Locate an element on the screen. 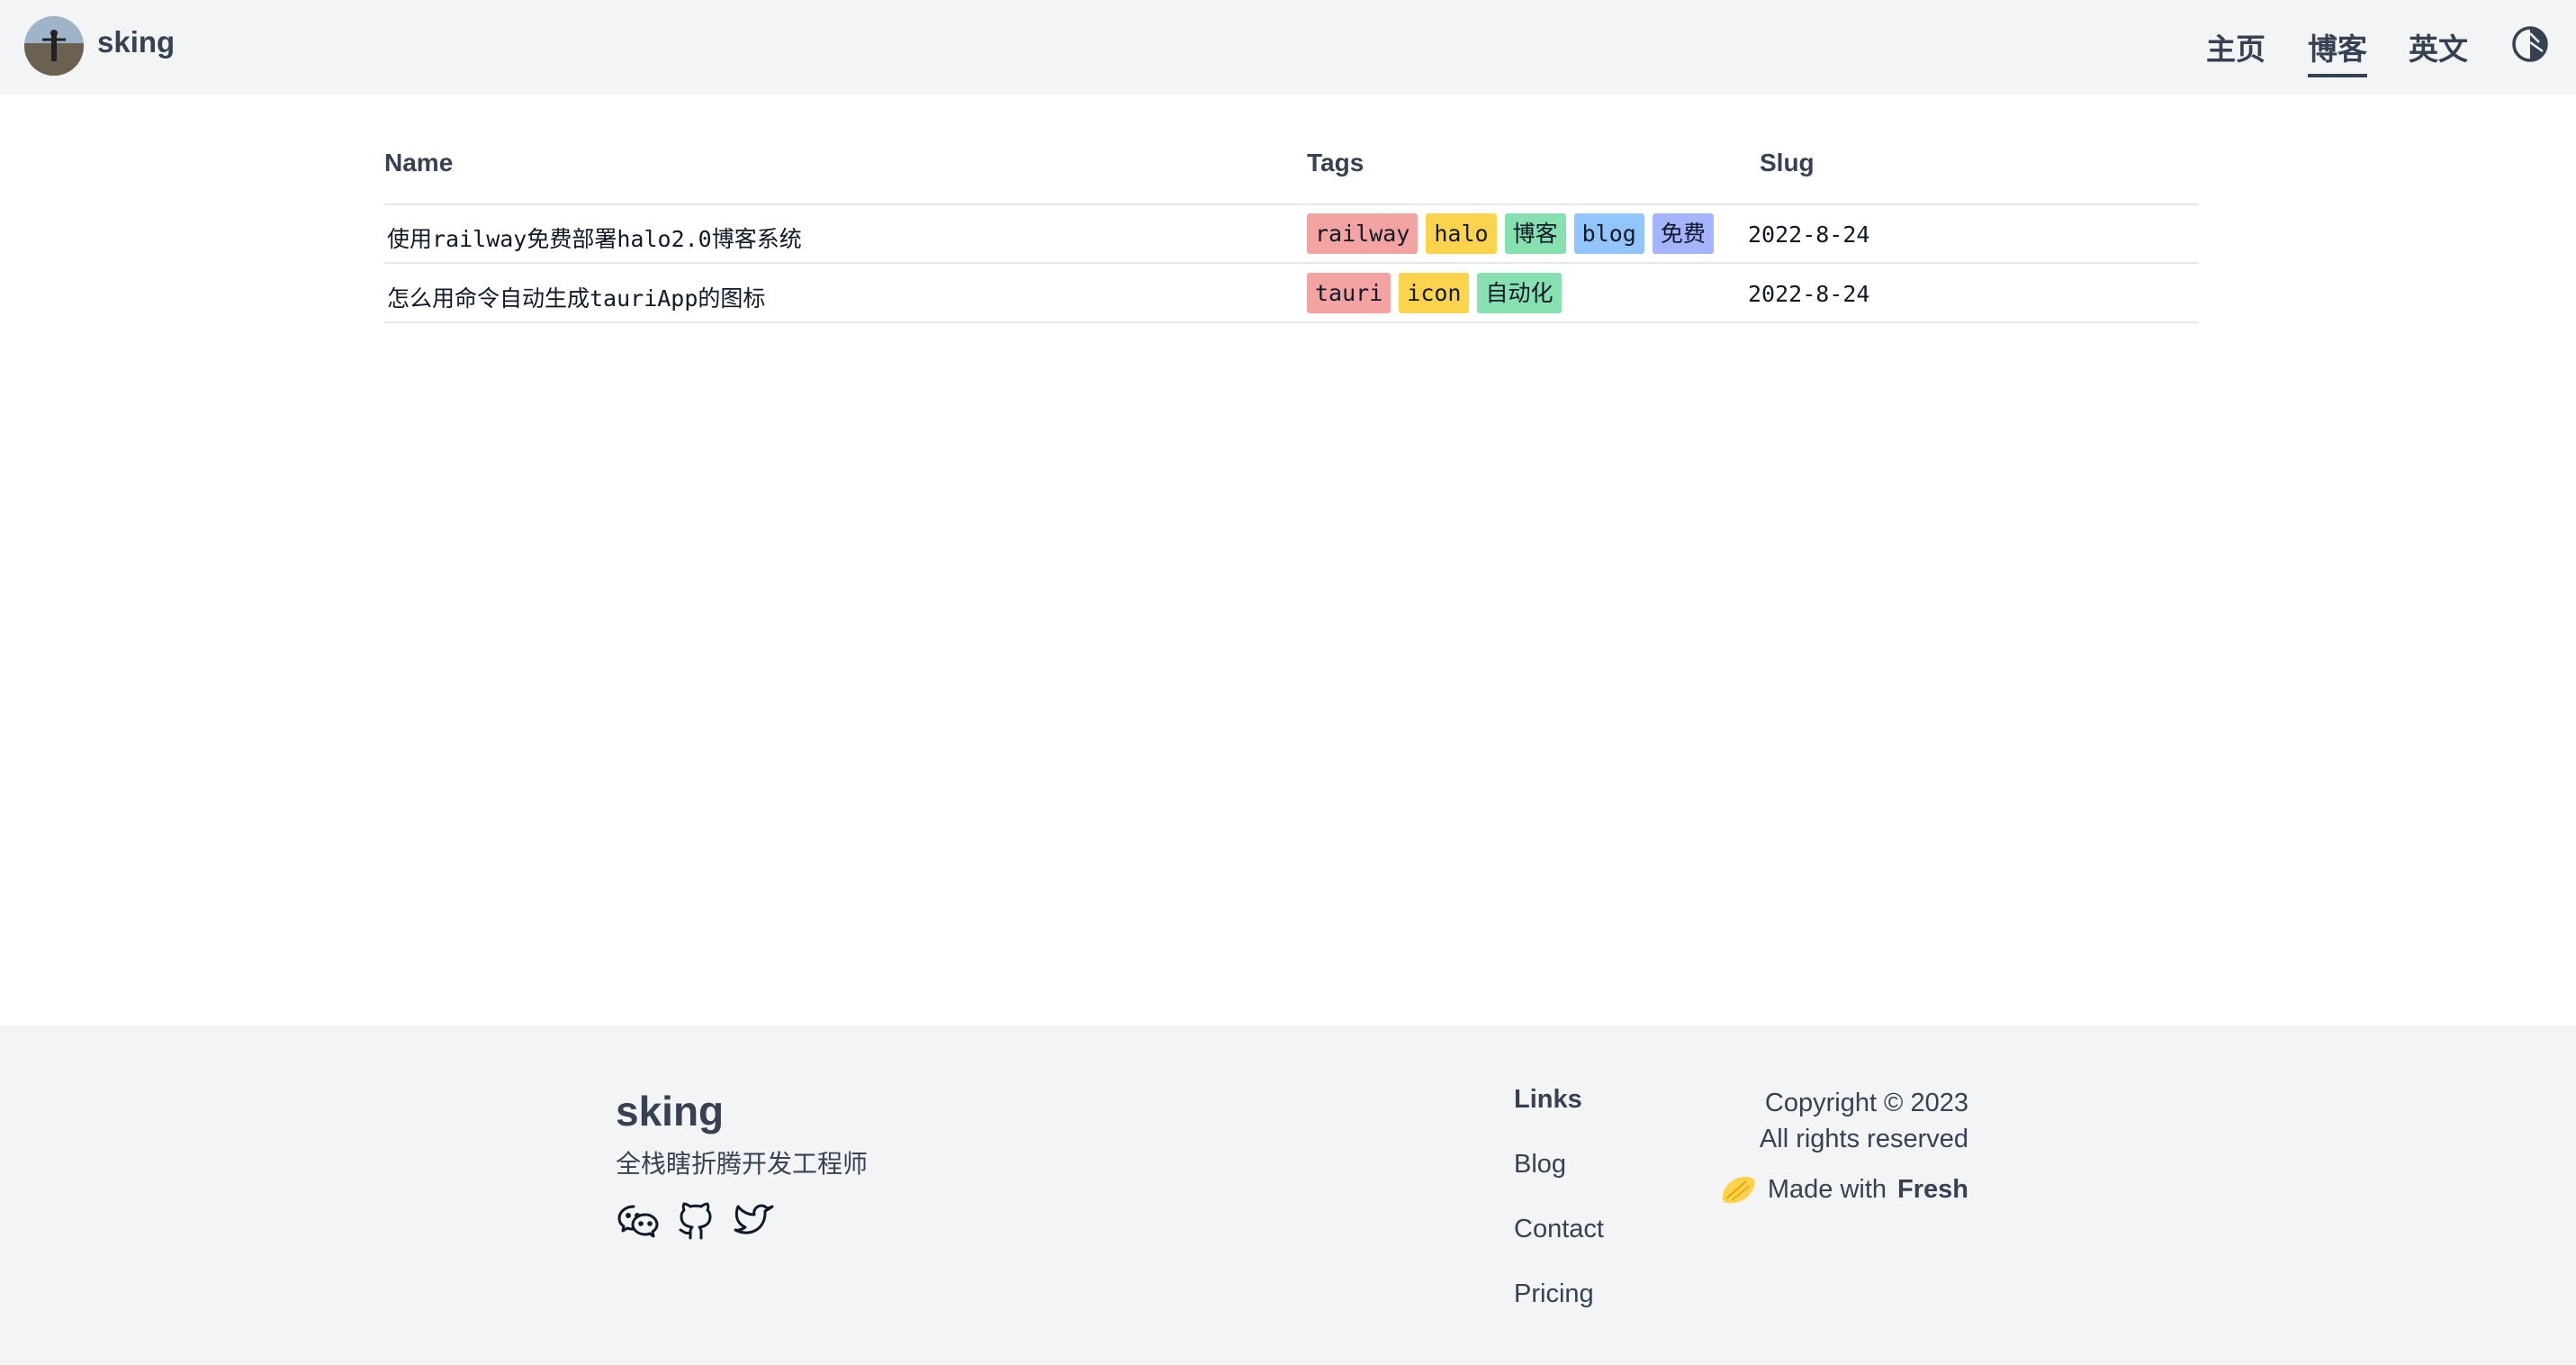 Image resolution: width=2576 pixels, height=1365 pixels. tag-badge: tauri is located at coordinates (1349, 293).